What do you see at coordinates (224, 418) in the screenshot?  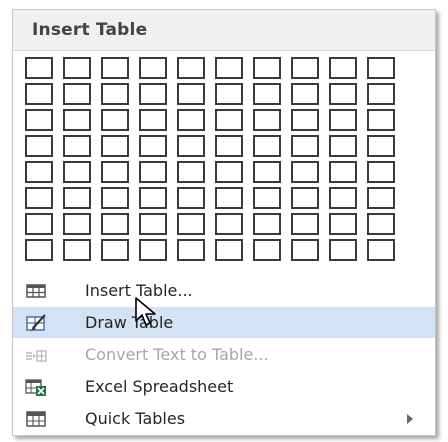 I see `menu-item-quick-tables: Quick Tables` at bounding box center [224, 418].